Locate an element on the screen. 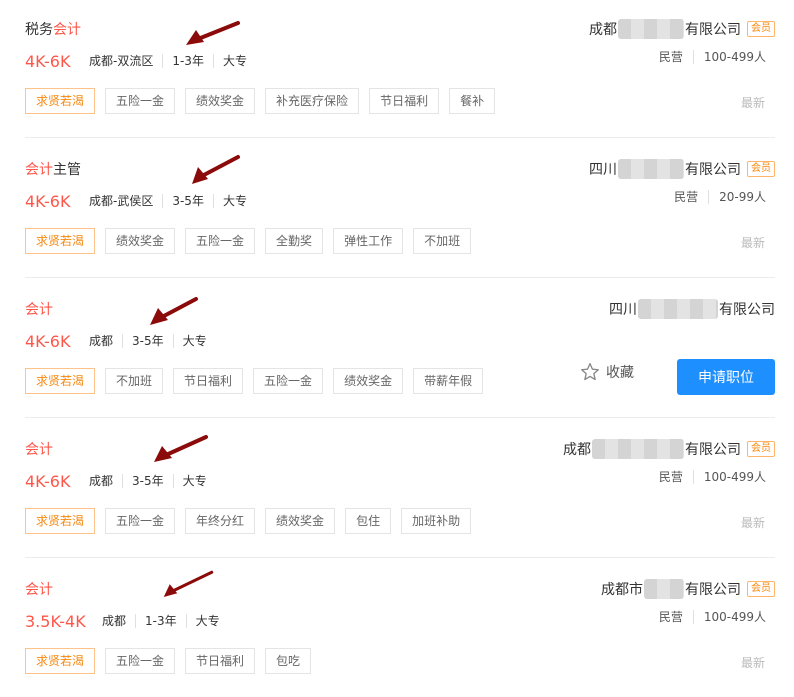 This screenshot has width=794, height=697. job-meta: 成都 3-5年 大专 is located at coordinates (152, 341).